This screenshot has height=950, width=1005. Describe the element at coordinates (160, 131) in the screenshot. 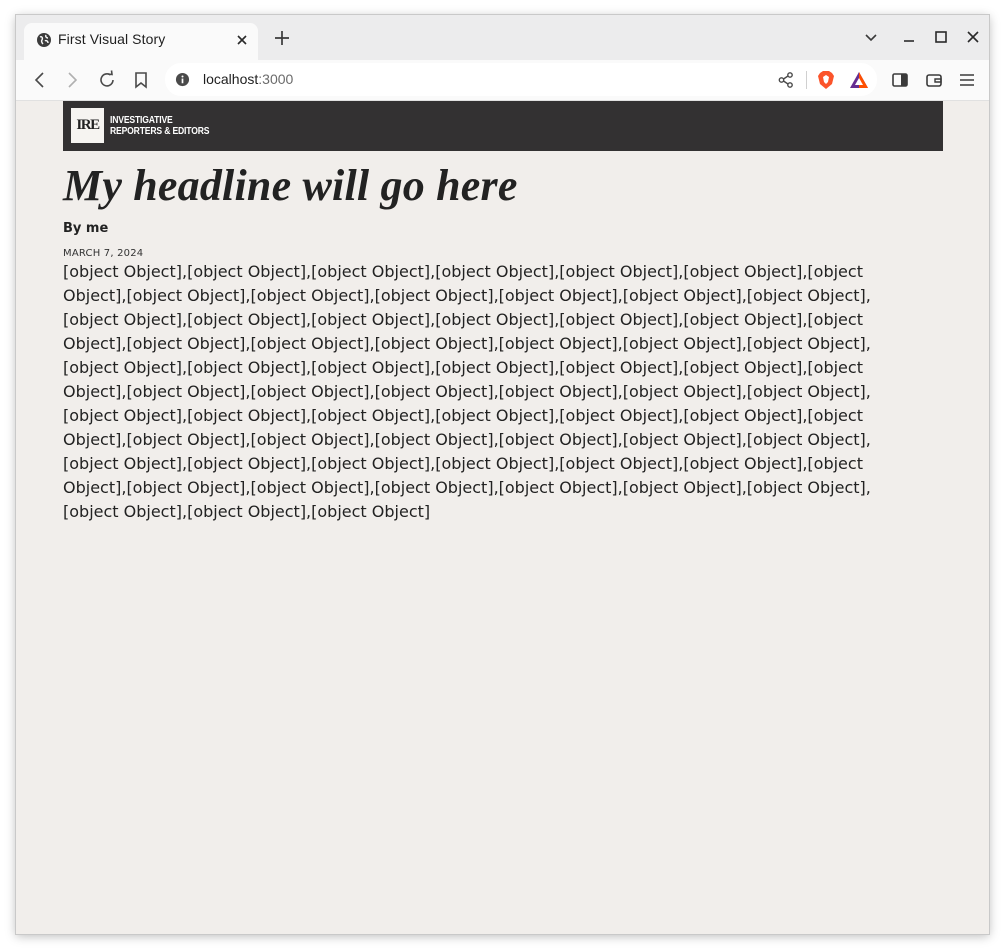

I see `ire-wordmark-line2: REPORTERS & EDITORS` at that location.